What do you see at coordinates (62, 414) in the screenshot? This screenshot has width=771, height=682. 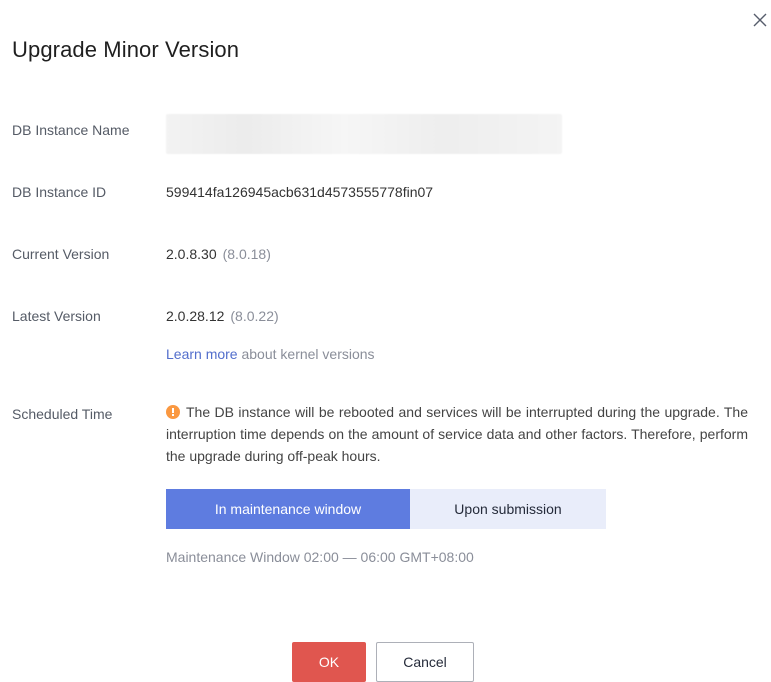 I see `scheduled-time-label: Scheduled Time` at bounding box center [62, 414].